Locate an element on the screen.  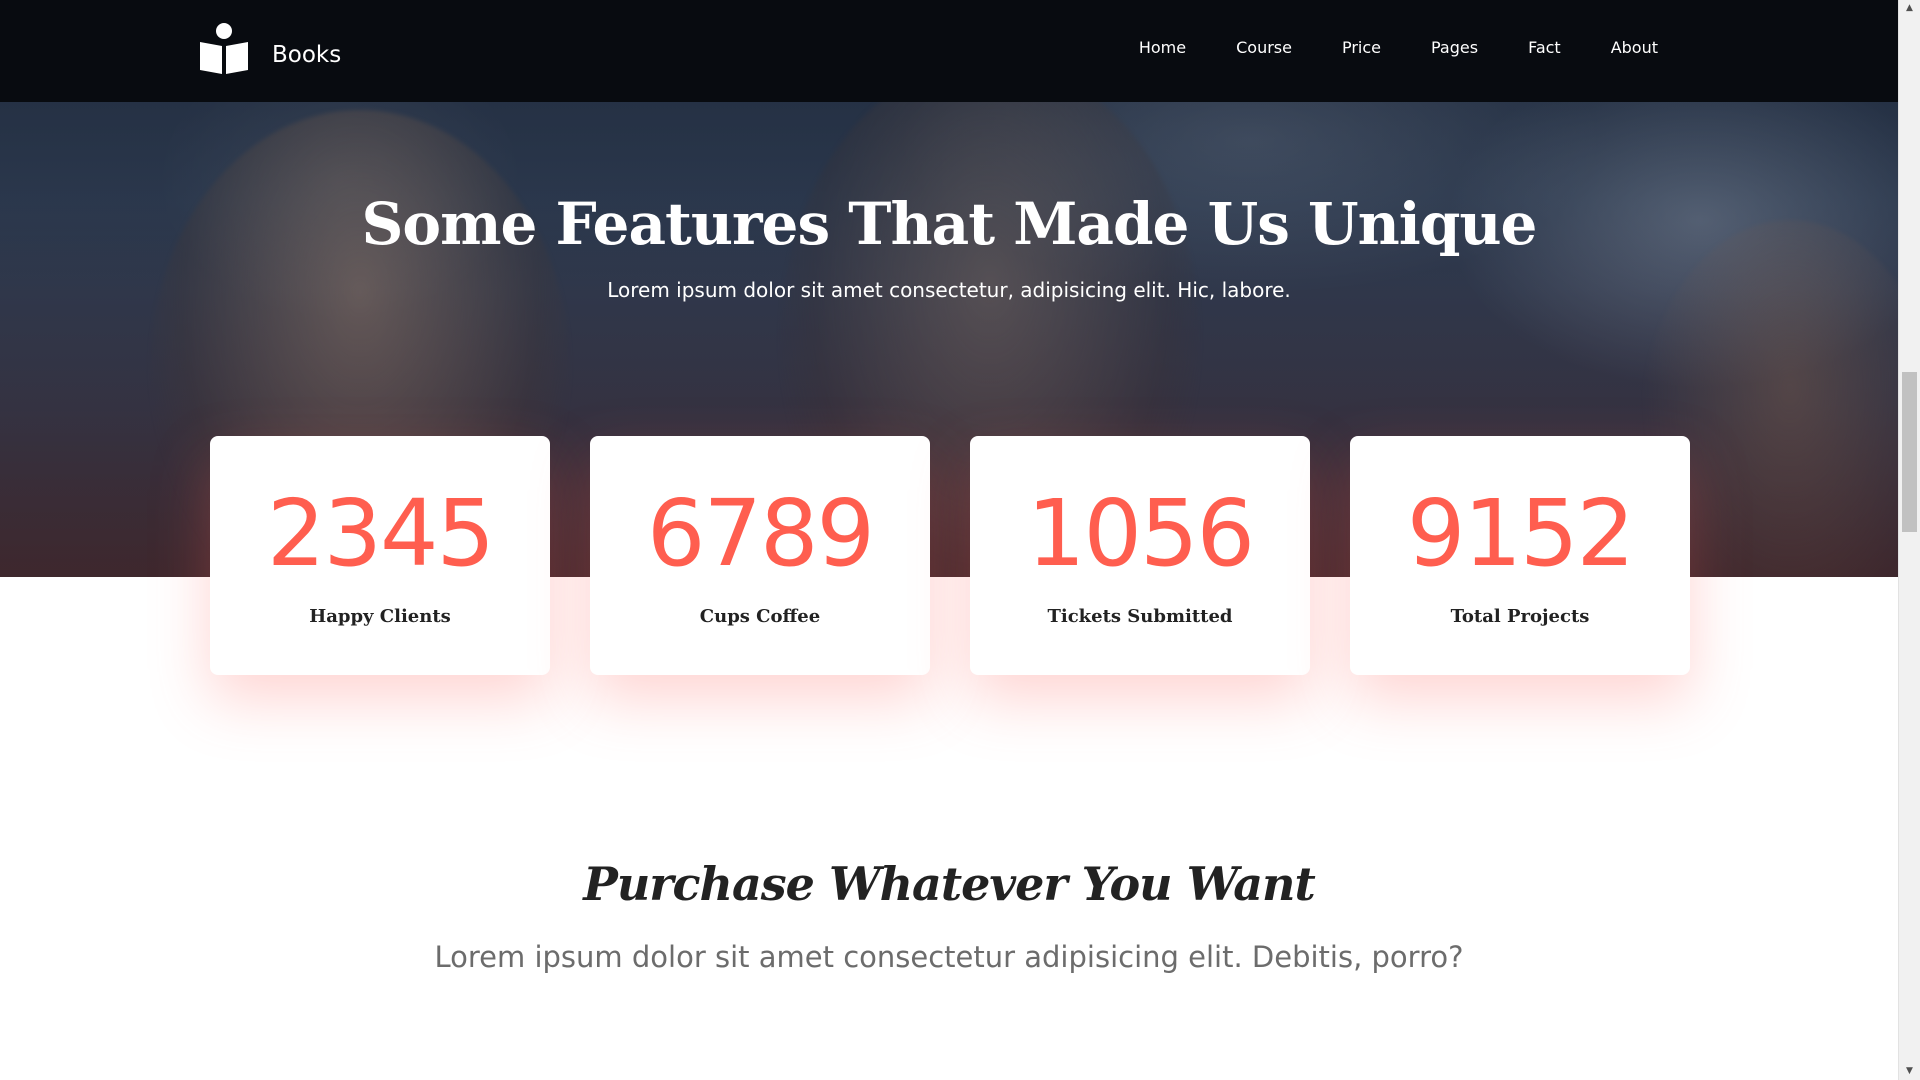
brand-logo: Books is located at coordinates (269, 49).